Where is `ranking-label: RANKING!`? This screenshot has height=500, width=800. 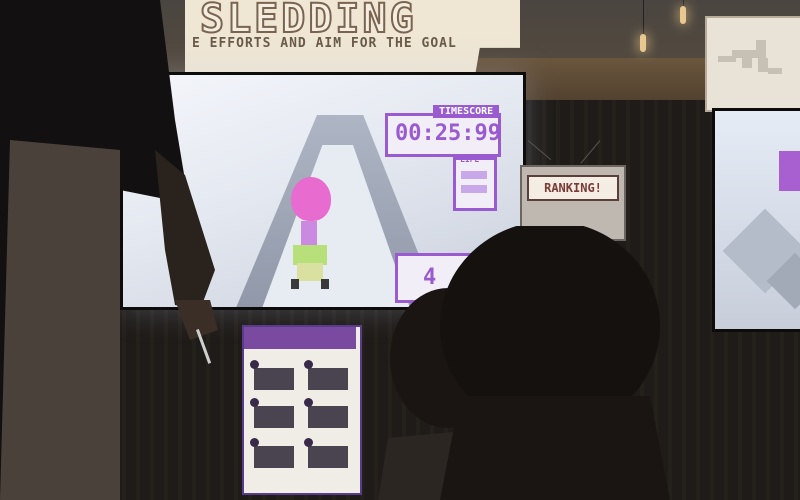 ranking-label: RANKING! is located at coordinates (573, 188).